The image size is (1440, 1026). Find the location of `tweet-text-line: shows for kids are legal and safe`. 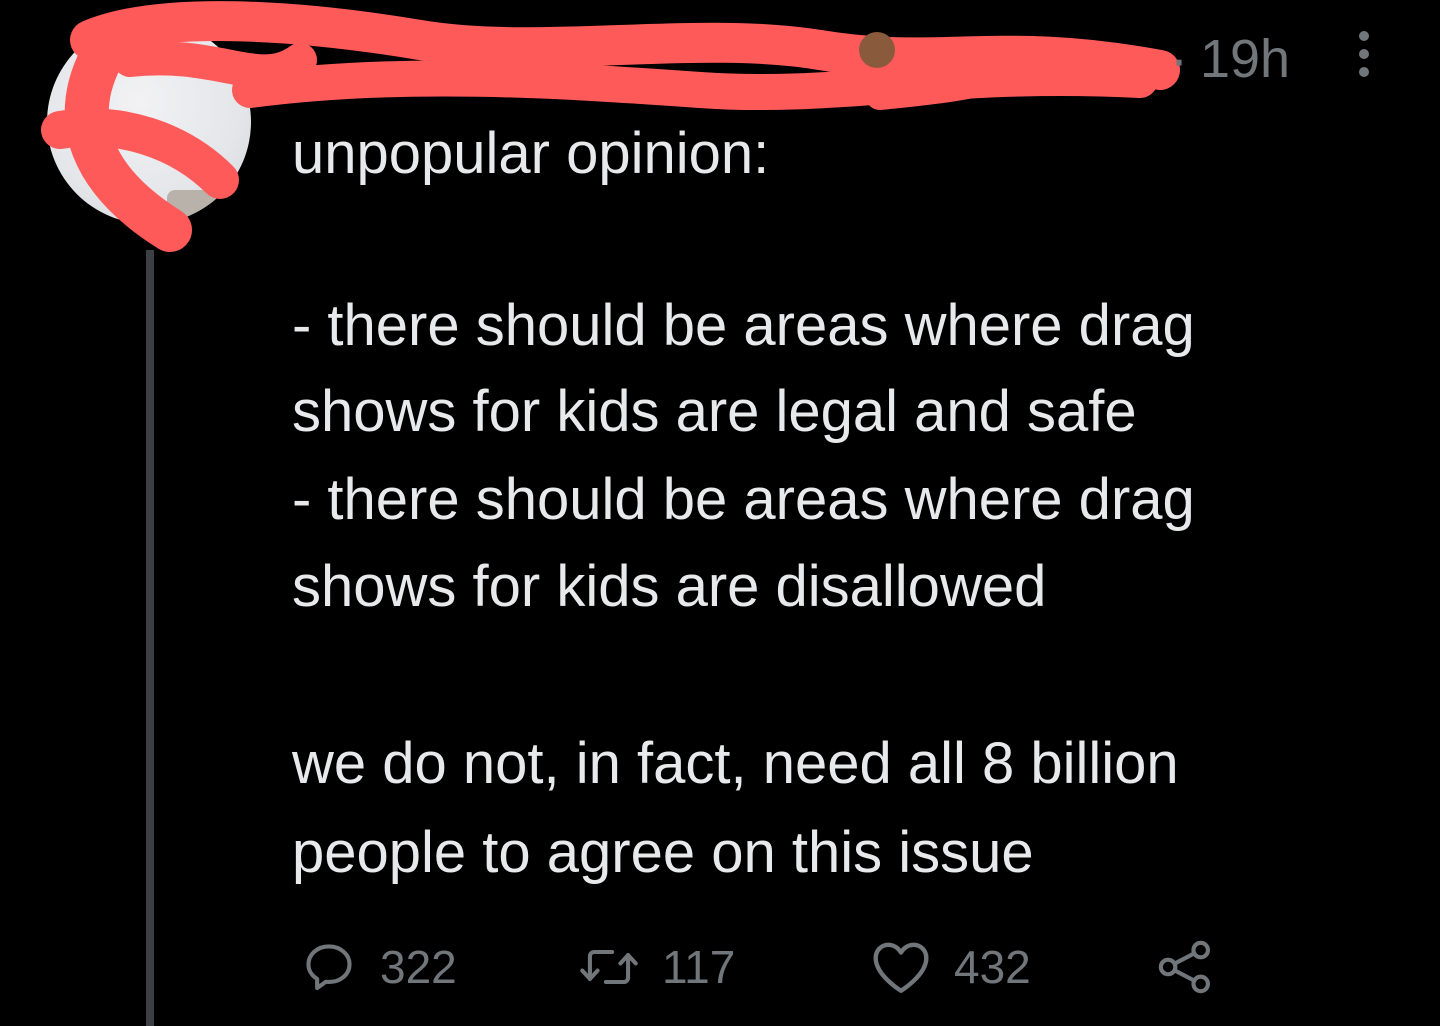

tweet-text-line: shows for kids are legal and safe is located at coordinates (714, 411).